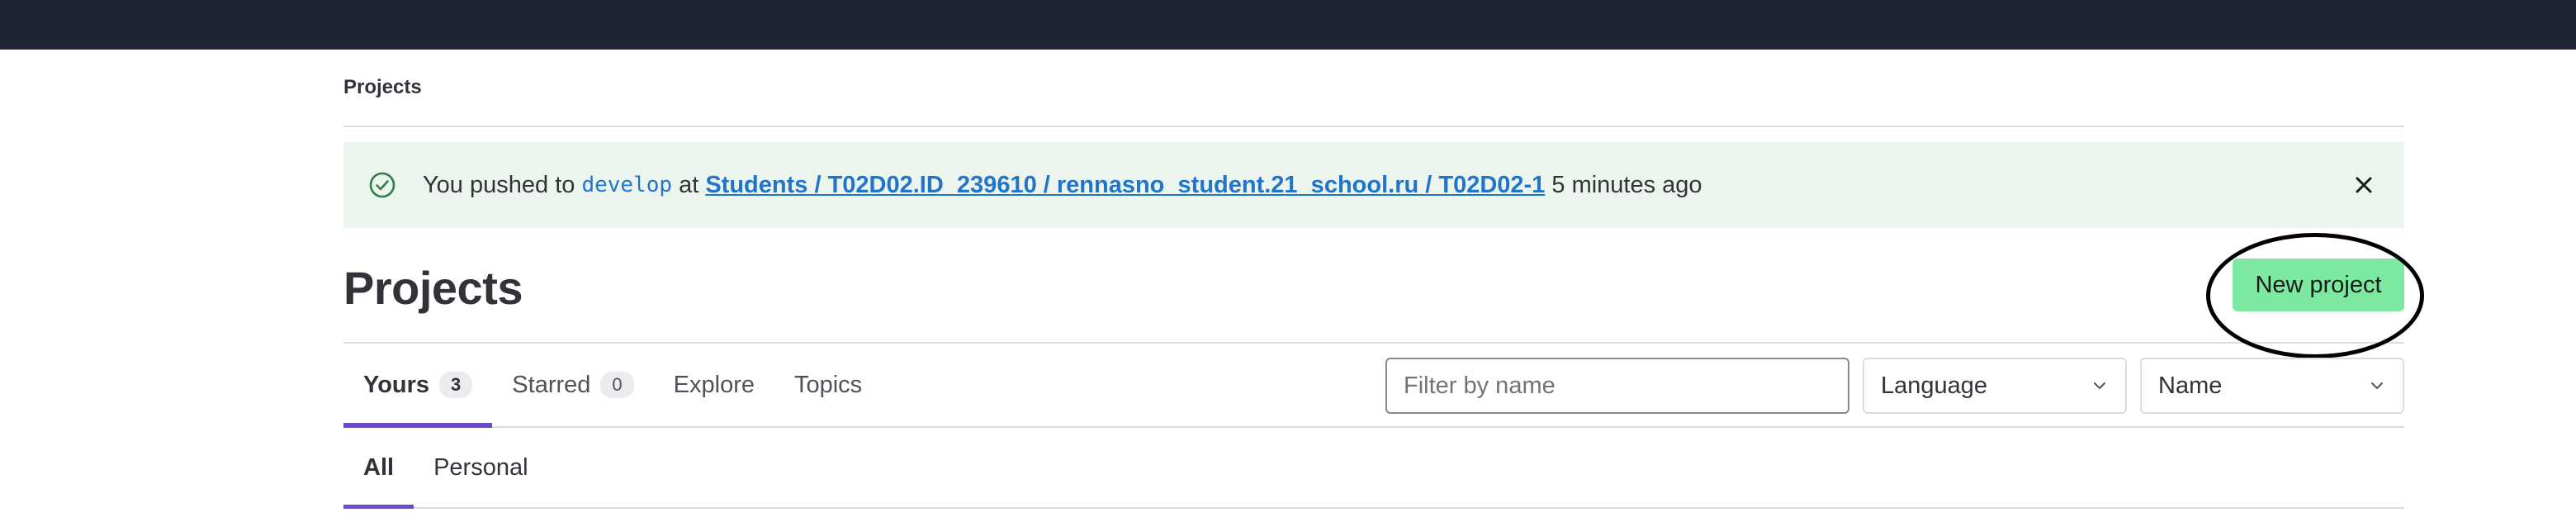 The height and width of the screenshot is (522, 2576). I want to click on tab-topics: Topics, so click(828, 385).